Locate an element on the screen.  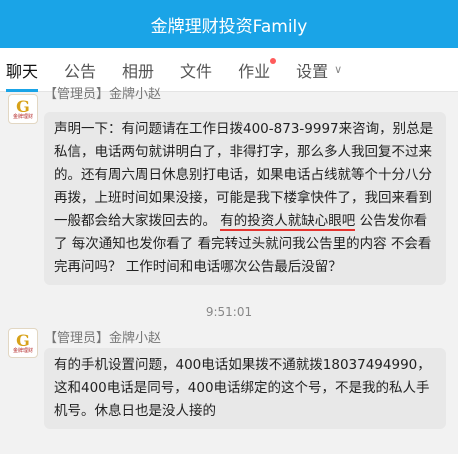
group-title: 金牌理财投资Family is located at coordinates (229, 26).